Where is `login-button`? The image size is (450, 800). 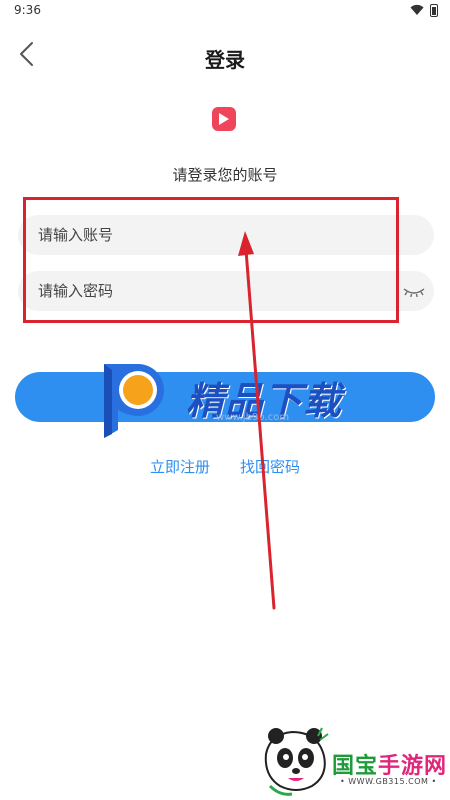 login-button is located at coordinates (225, 397).